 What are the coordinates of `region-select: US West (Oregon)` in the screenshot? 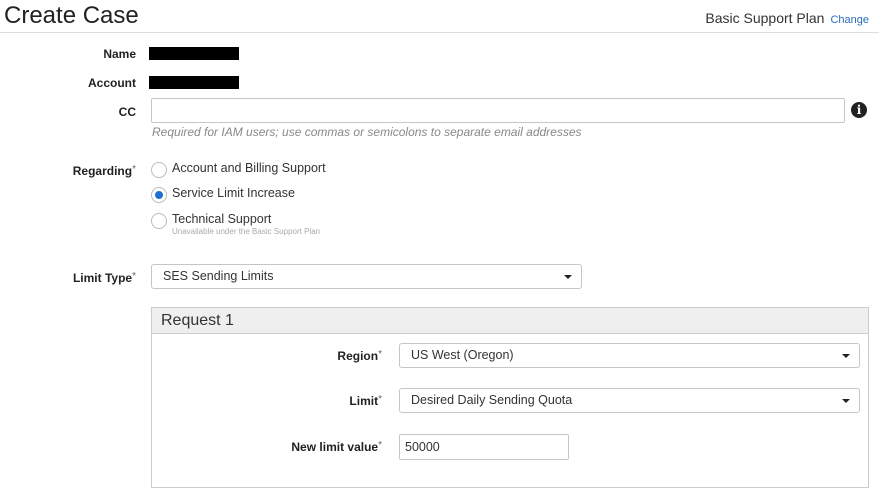 It's located at (629, 355).